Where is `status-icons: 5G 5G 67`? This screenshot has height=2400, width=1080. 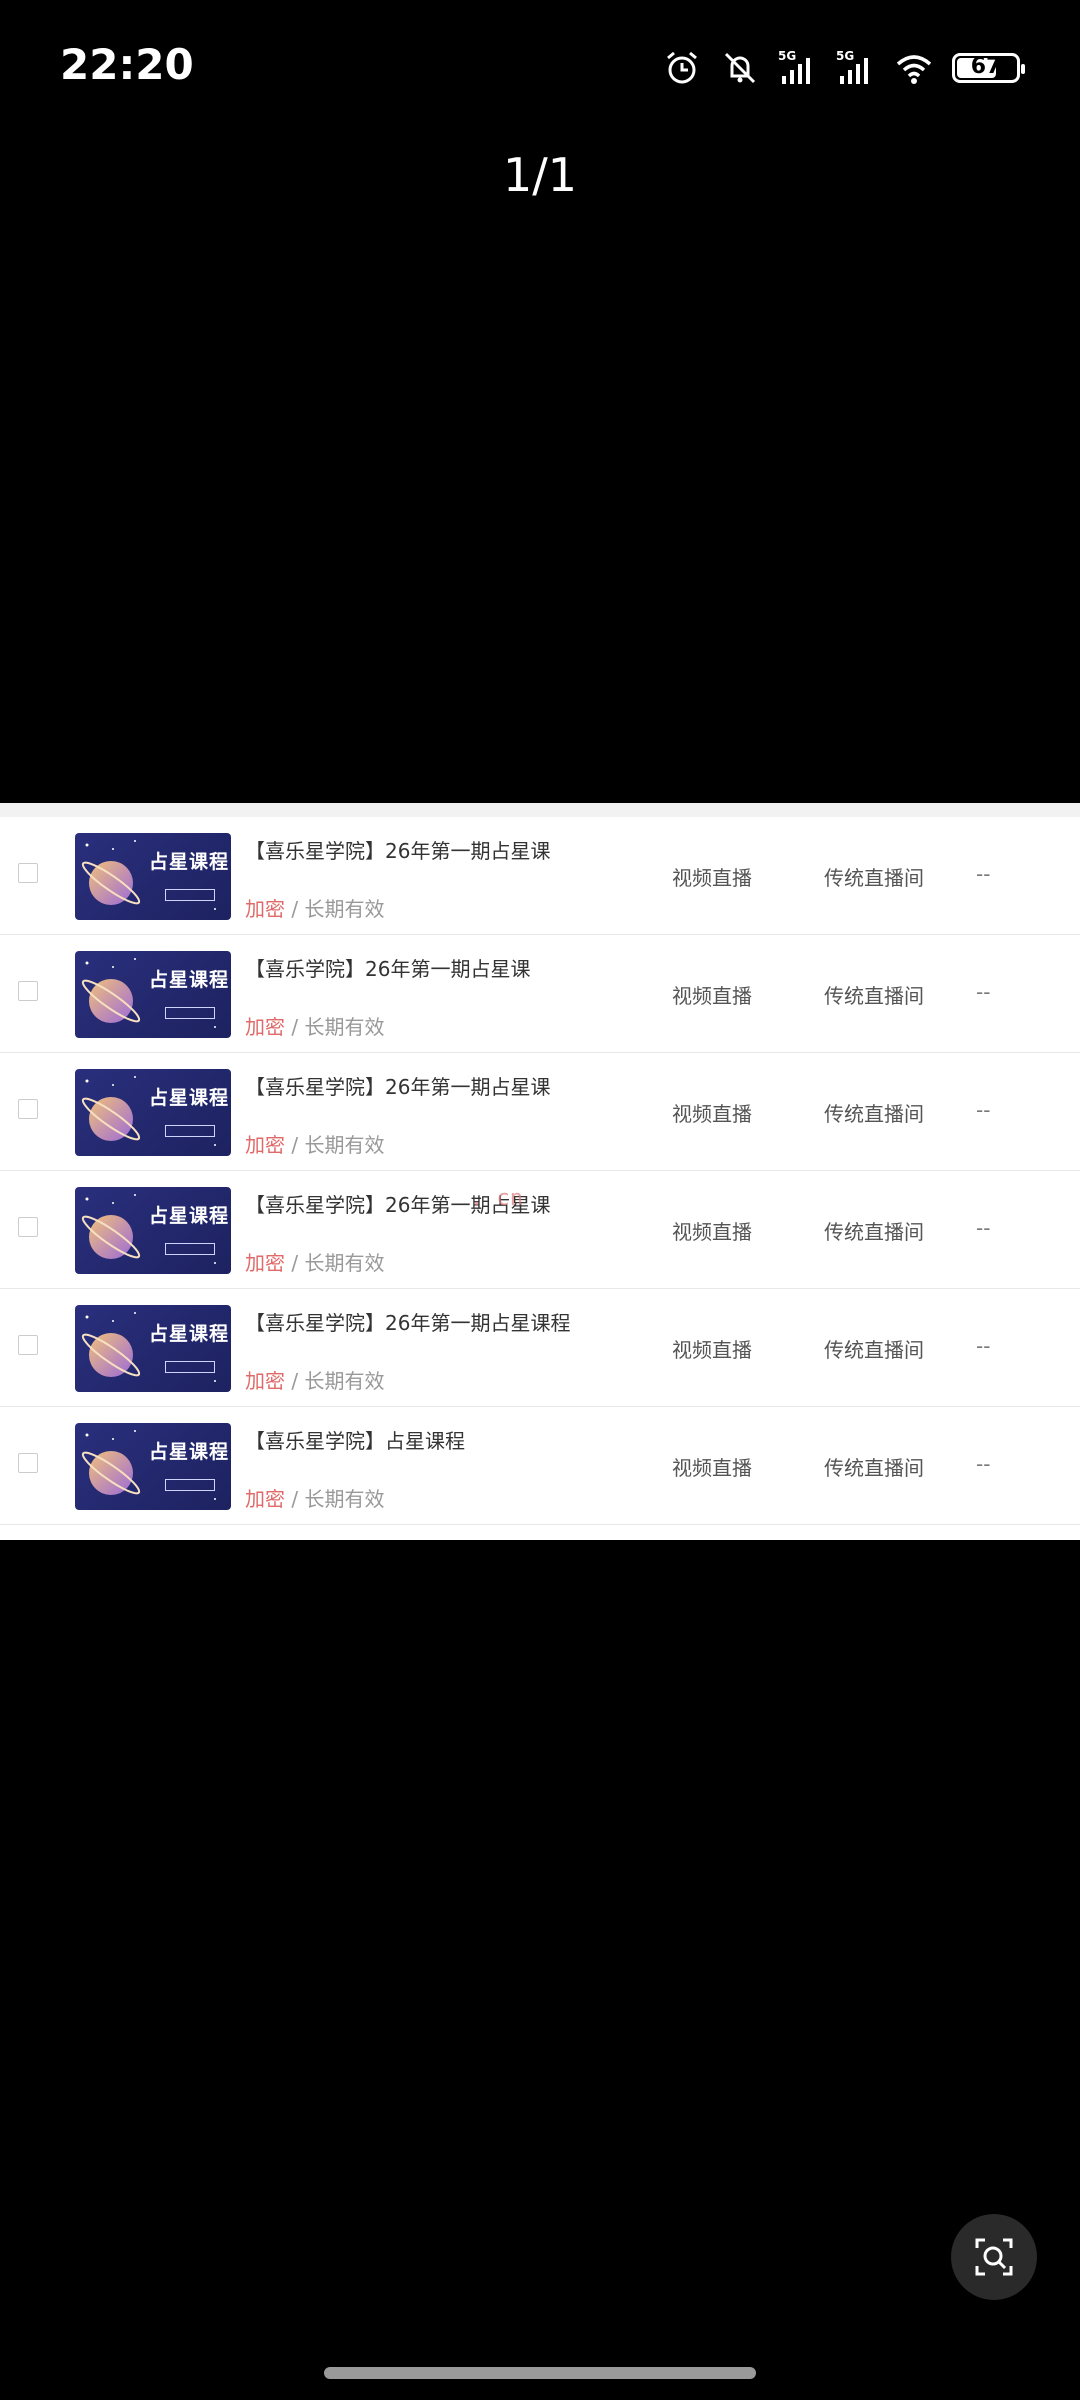
status-icons: 5G 5G 67 is located at coordinates (843, 68).